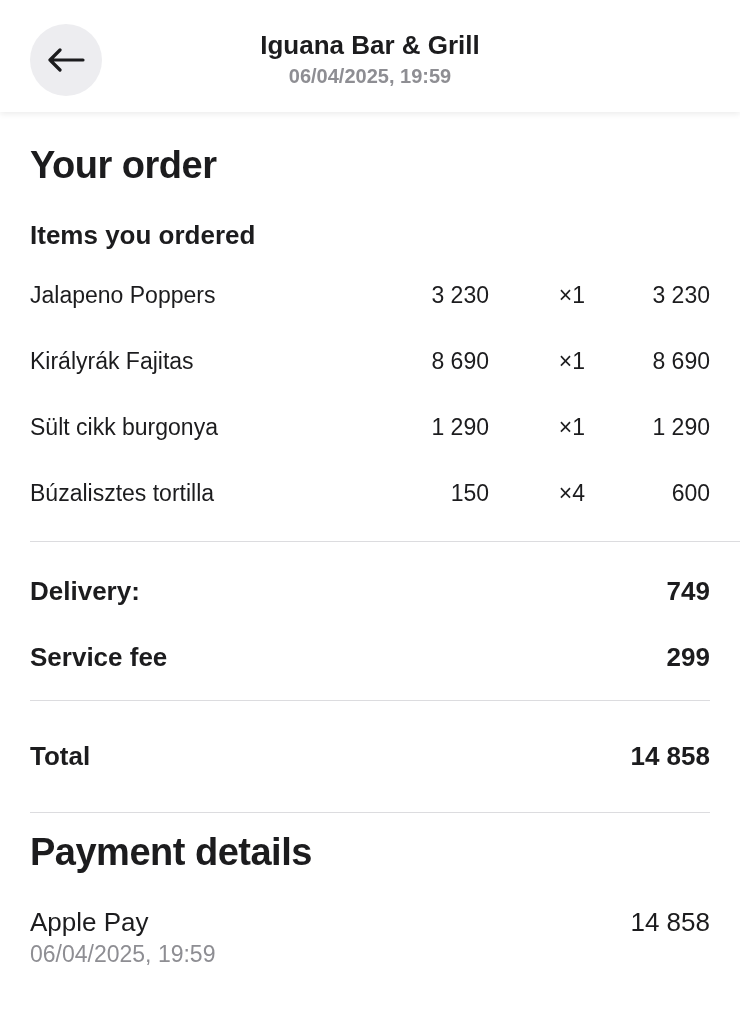 This screenshot has width=740, height=1030. I want to click on item-name: Királyrák Fajitas, so click(112, 361).